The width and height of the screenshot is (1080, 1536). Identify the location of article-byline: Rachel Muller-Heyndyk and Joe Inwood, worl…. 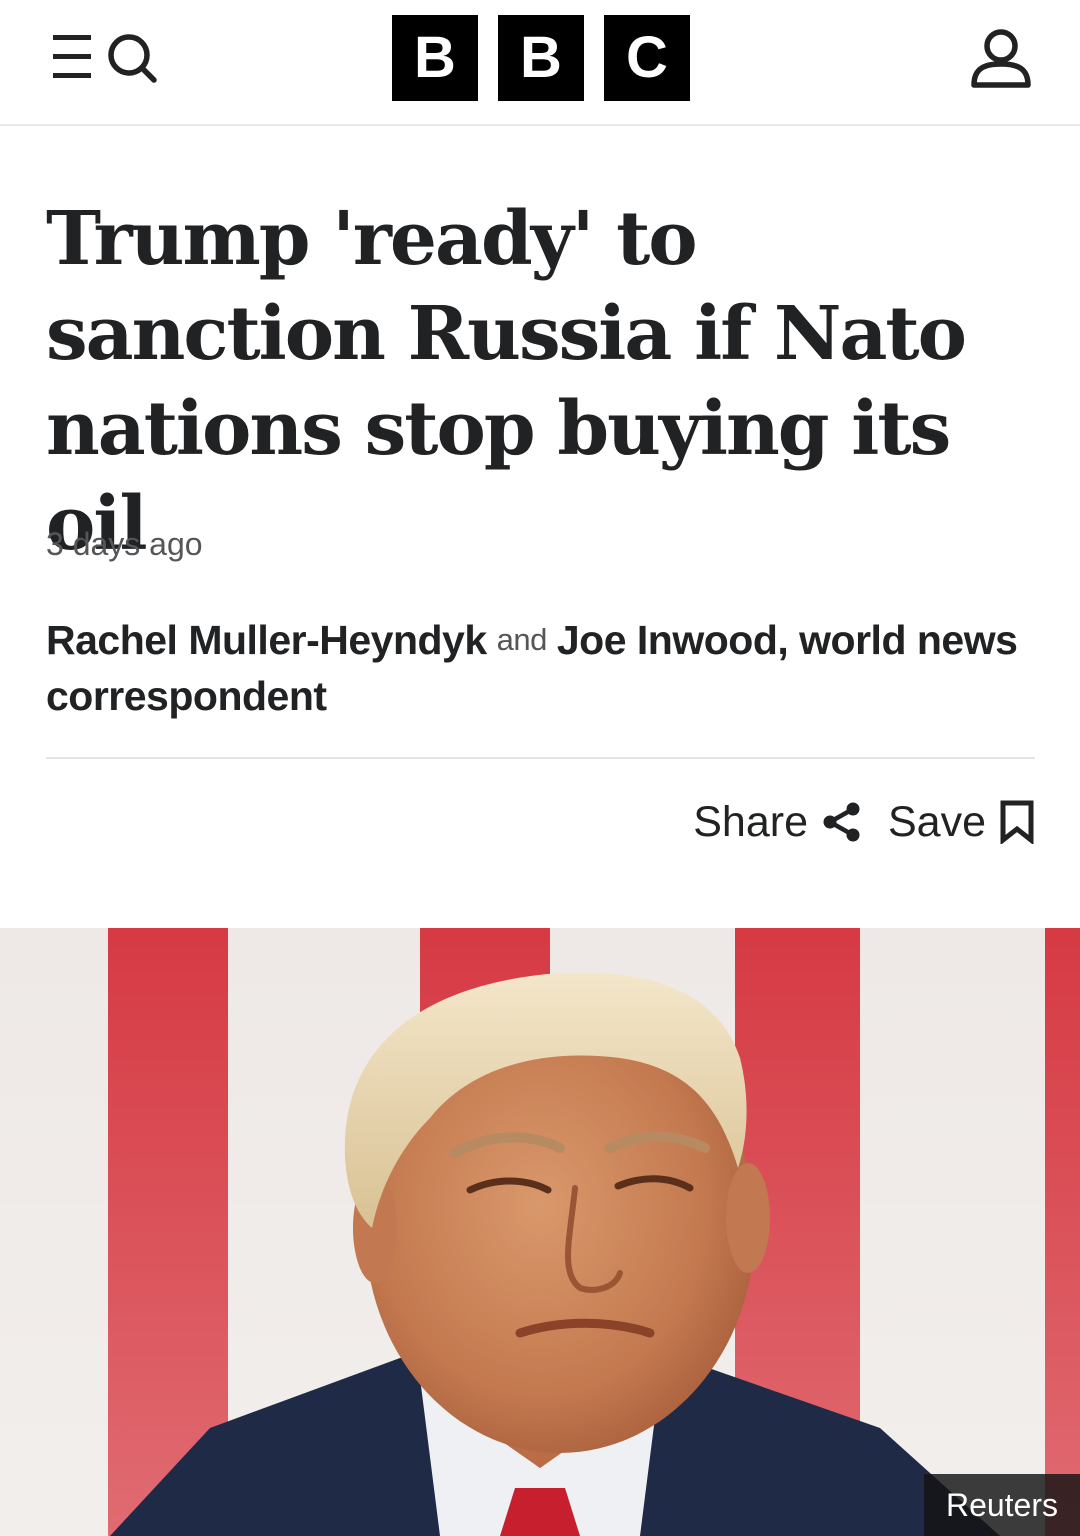
(541, 668).